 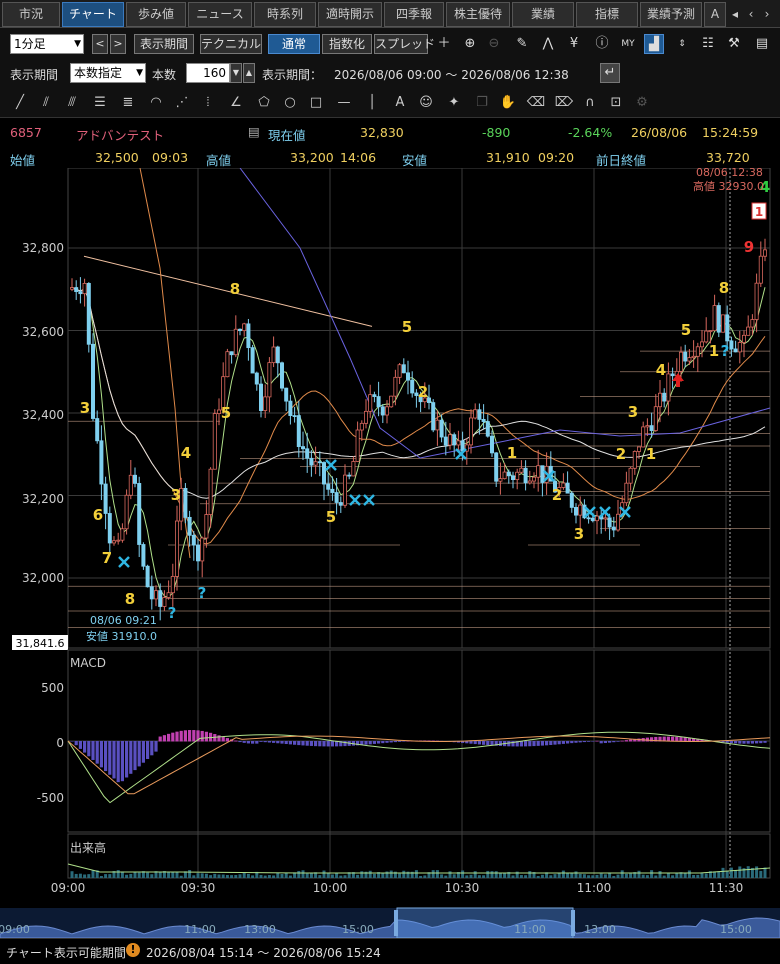 What do you see at coordinates (164, 44) in the screenshot?
I see `display-period-button: 表示期間` at bounding box center [164, 44].